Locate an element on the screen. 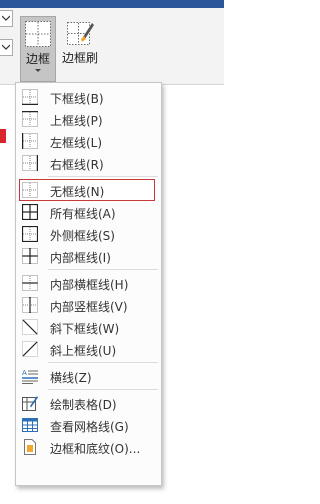  menu-item-view-gridlines: 查看网格线(G) is located at coordinates (88, 425).